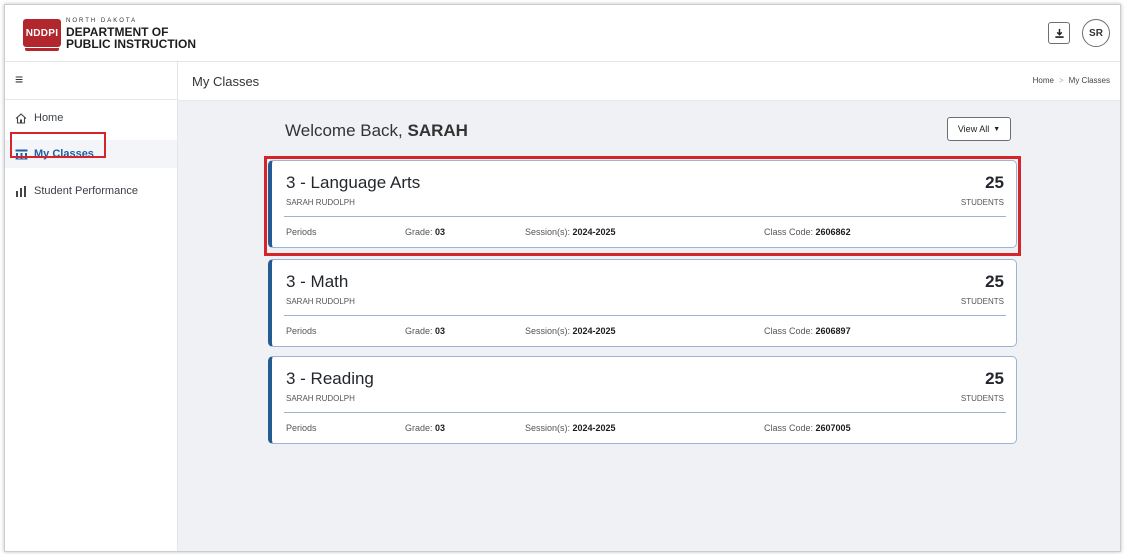 Image resolution: width=1125 pixels, height=554 pixels. Describe the element at coordinates (997, 129) in the screenshot. I see `caret-down-icon: ▼` at that location.